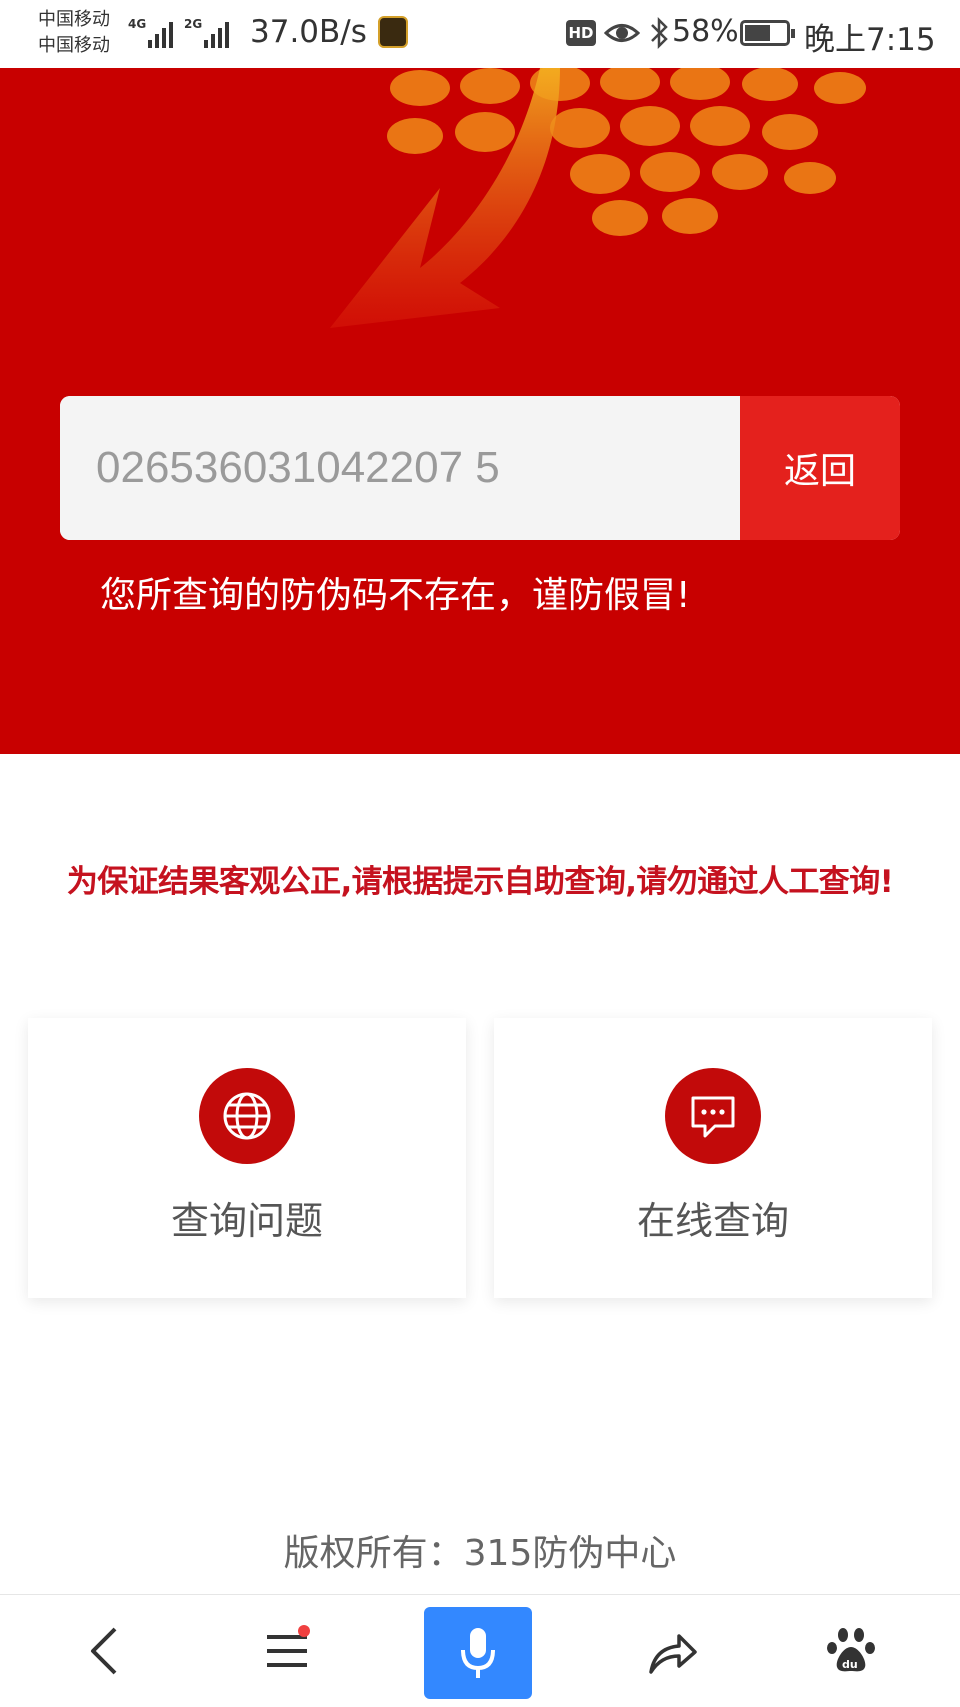  Describe the element at coordinates (480, 1553) in the screenshot. I see `copyright: 版权所有：315防伪中心` at that location.